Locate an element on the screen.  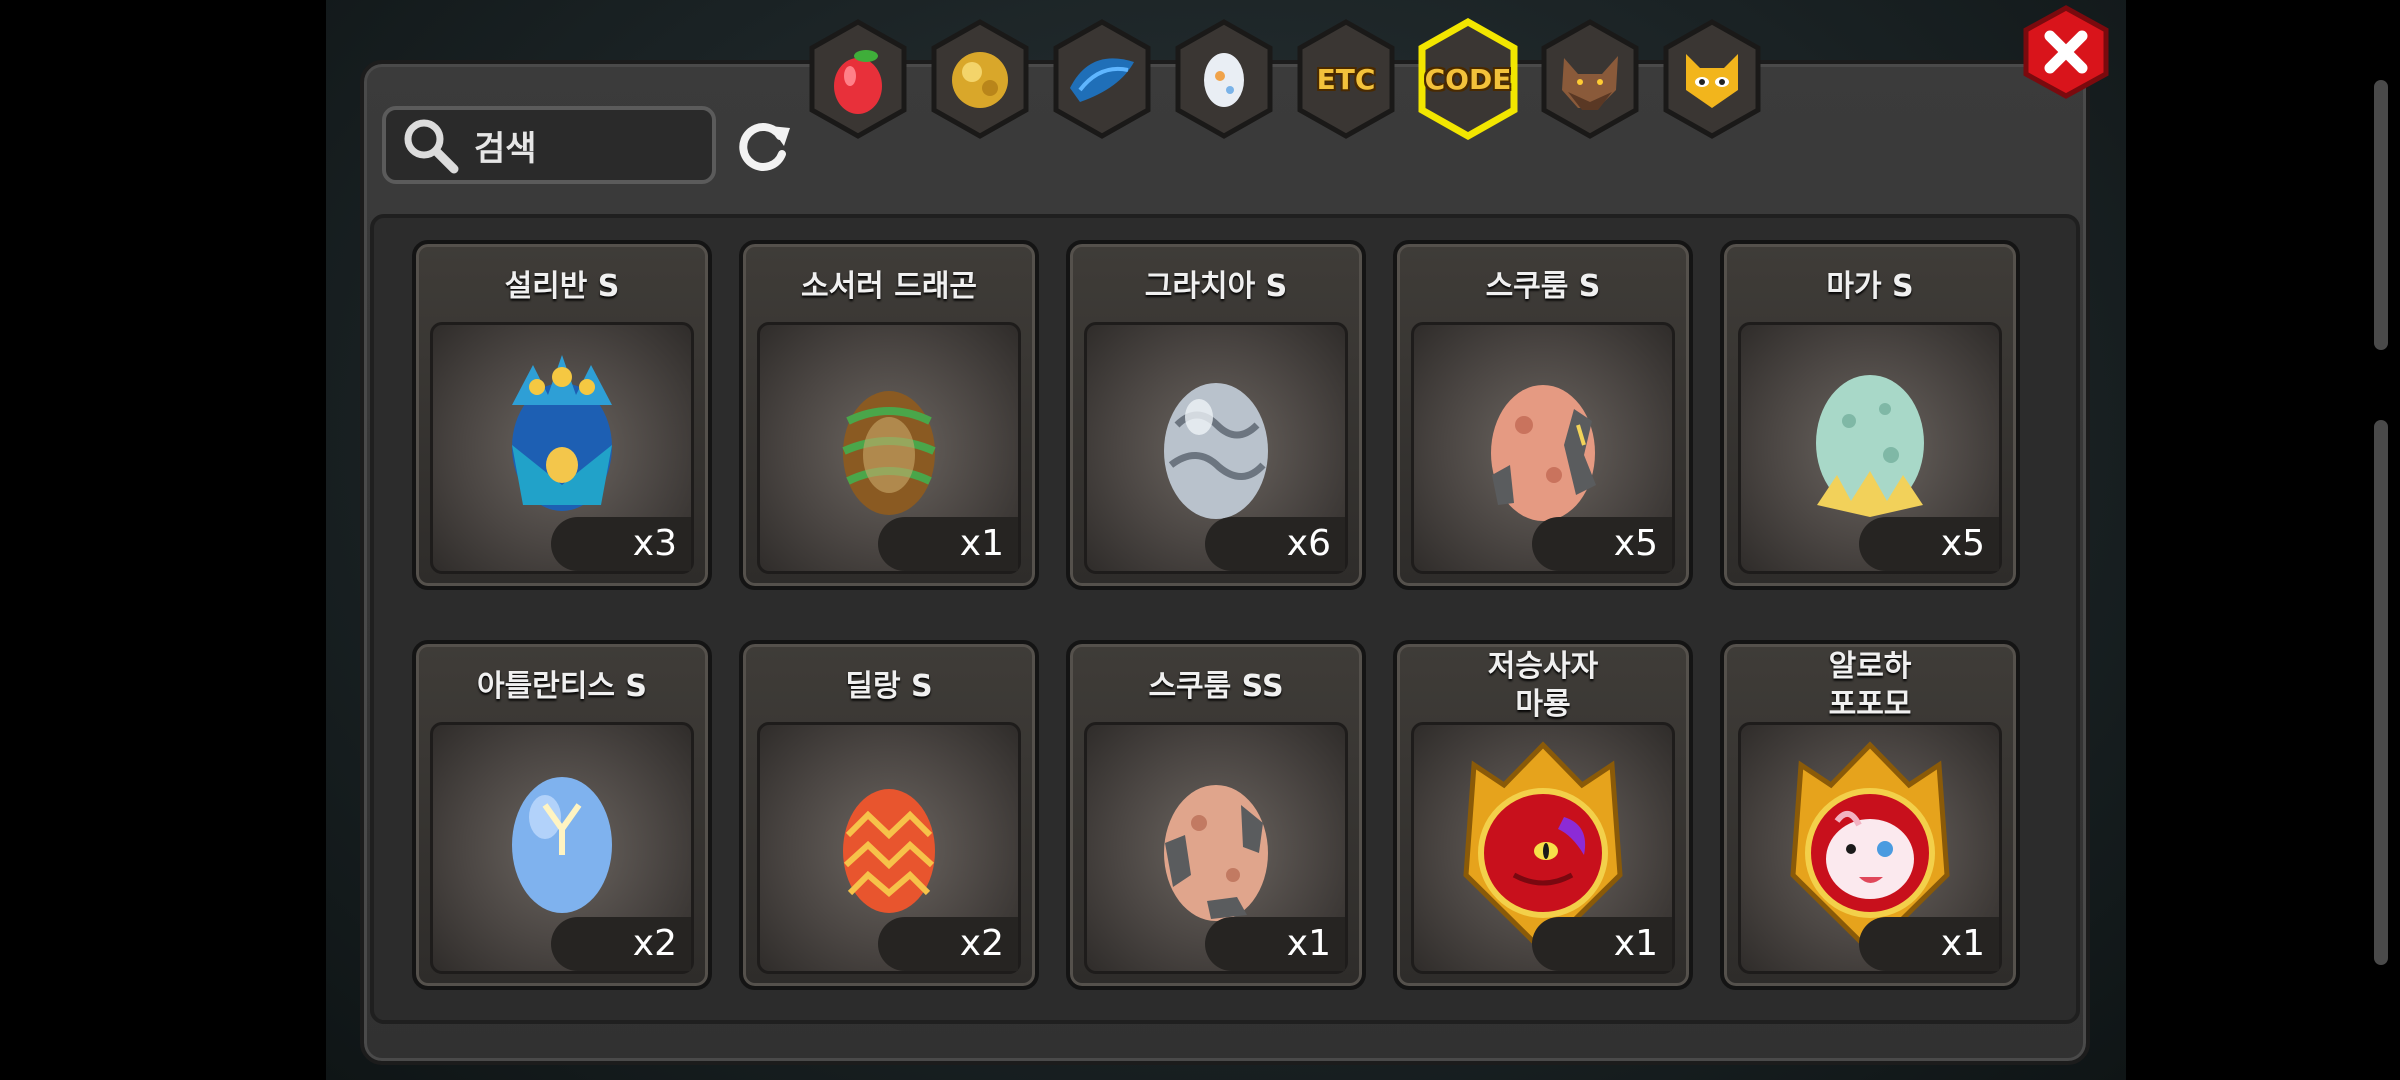
tab-etc: ETC is located at coordinates (1346, 79).